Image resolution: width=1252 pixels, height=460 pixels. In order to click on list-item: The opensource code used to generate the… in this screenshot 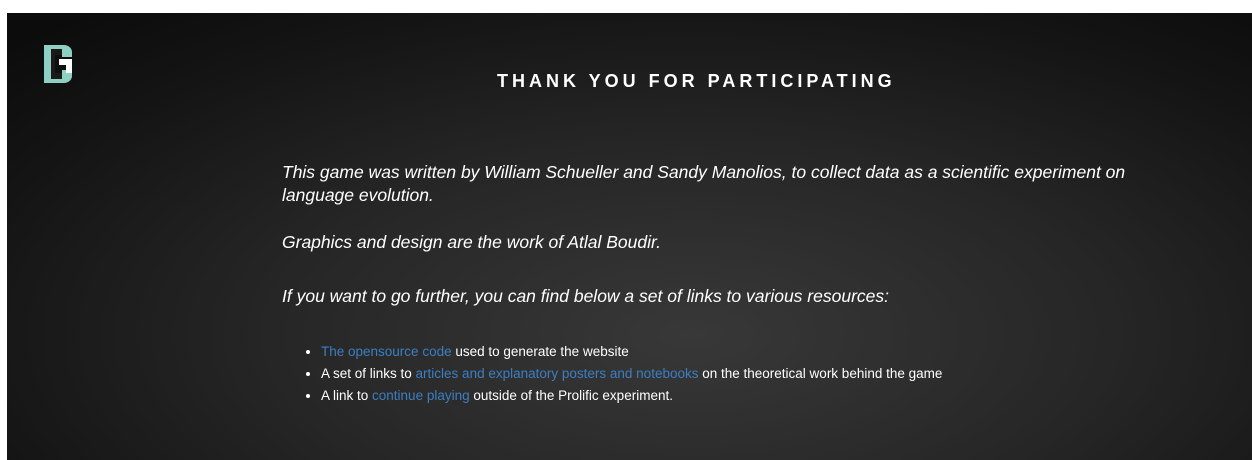, I will do `click(731, 352)`.